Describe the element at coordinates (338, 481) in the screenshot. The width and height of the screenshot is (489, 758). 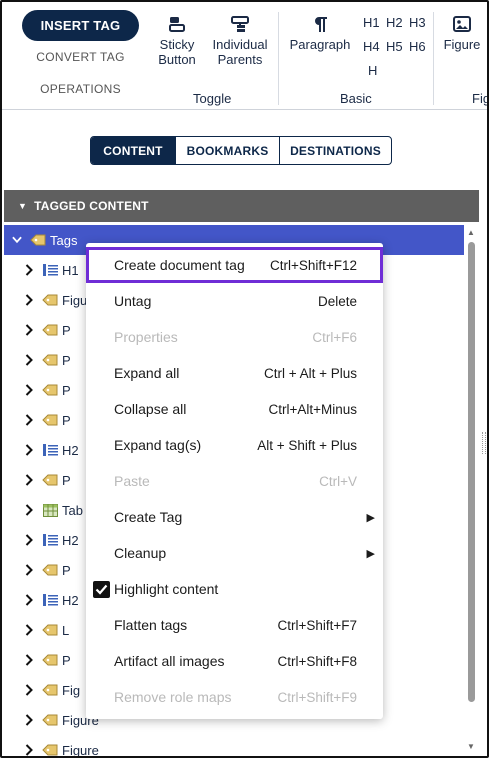
I see `menu-item-shortcut: Ctrl+V` at that location.